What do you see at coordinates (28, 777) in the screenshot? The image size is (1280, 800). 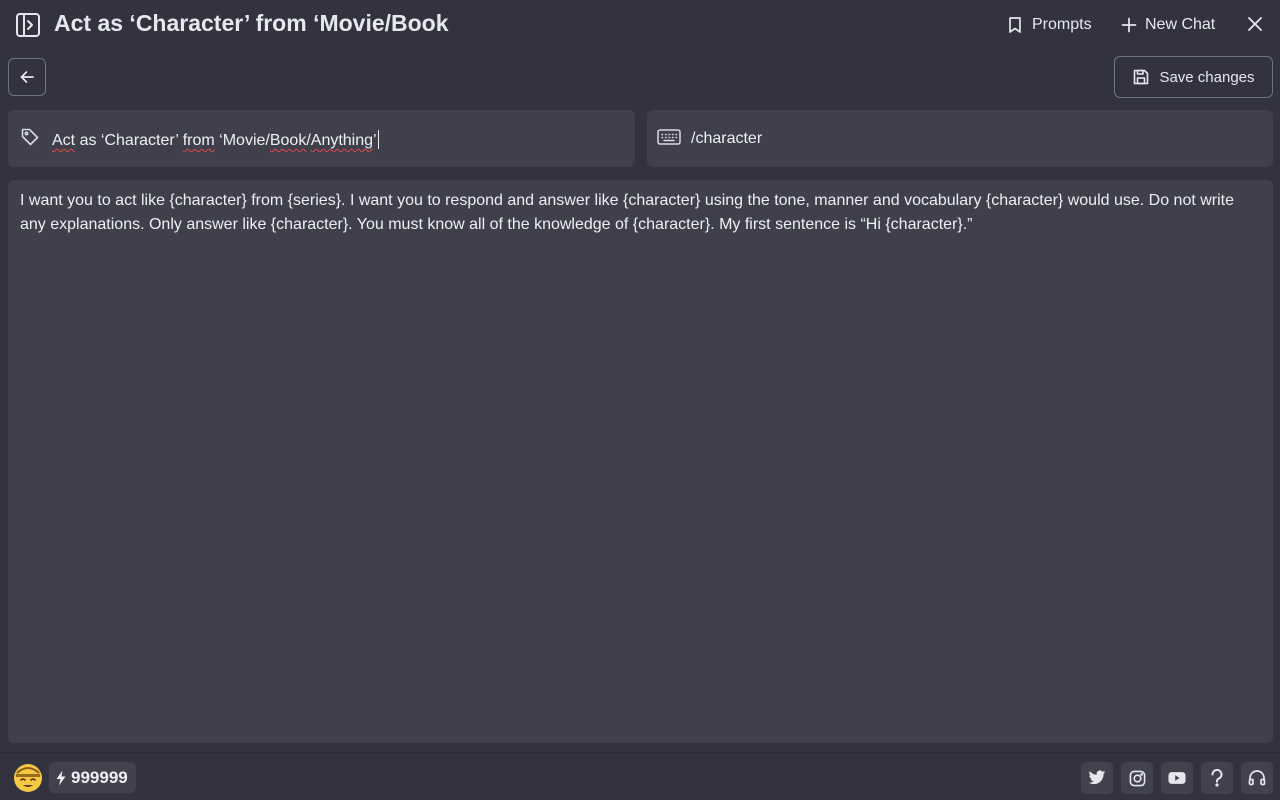 I see `avatar` at bounding box center [28, 777].